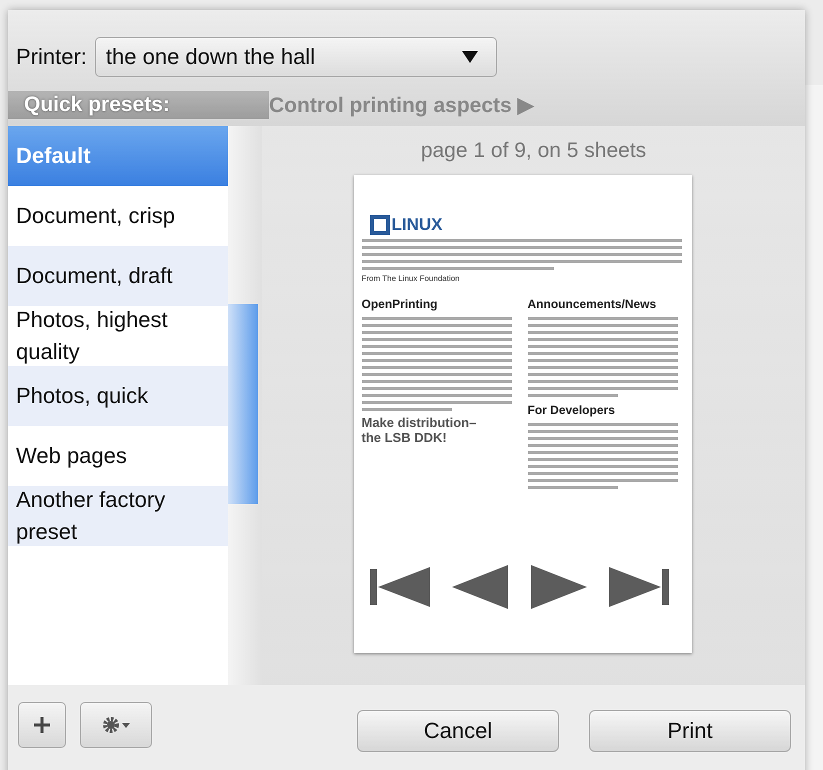  I want to click on first-page-icon, so click(400, 587).